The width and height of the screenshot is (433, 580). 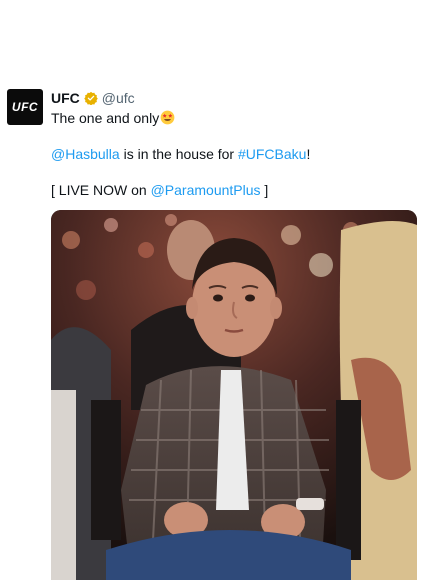 I want to click on mention-paramountplus-link: @ParamountPlus, so click(x=206, y=190).